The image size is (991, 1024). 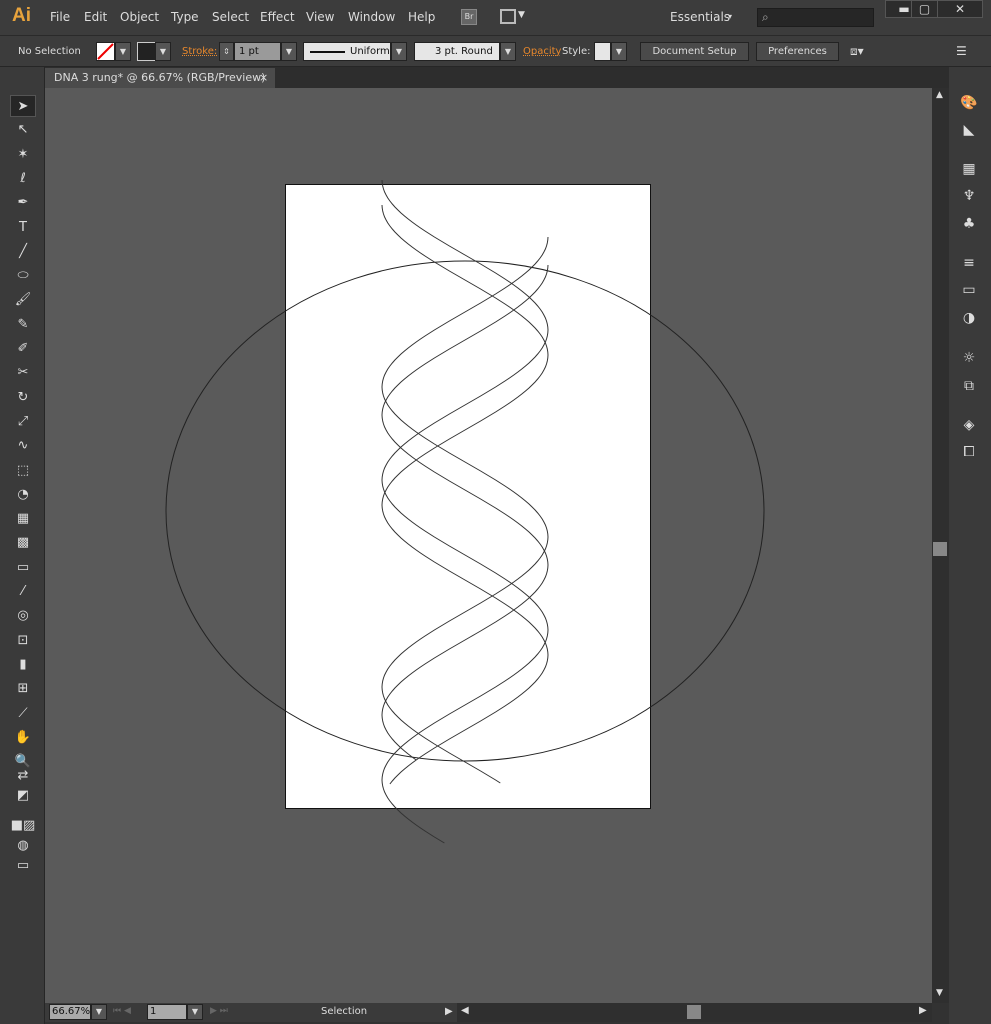 I want to click on pencil-tool-icon: ✎, so click(x=23, y=325).